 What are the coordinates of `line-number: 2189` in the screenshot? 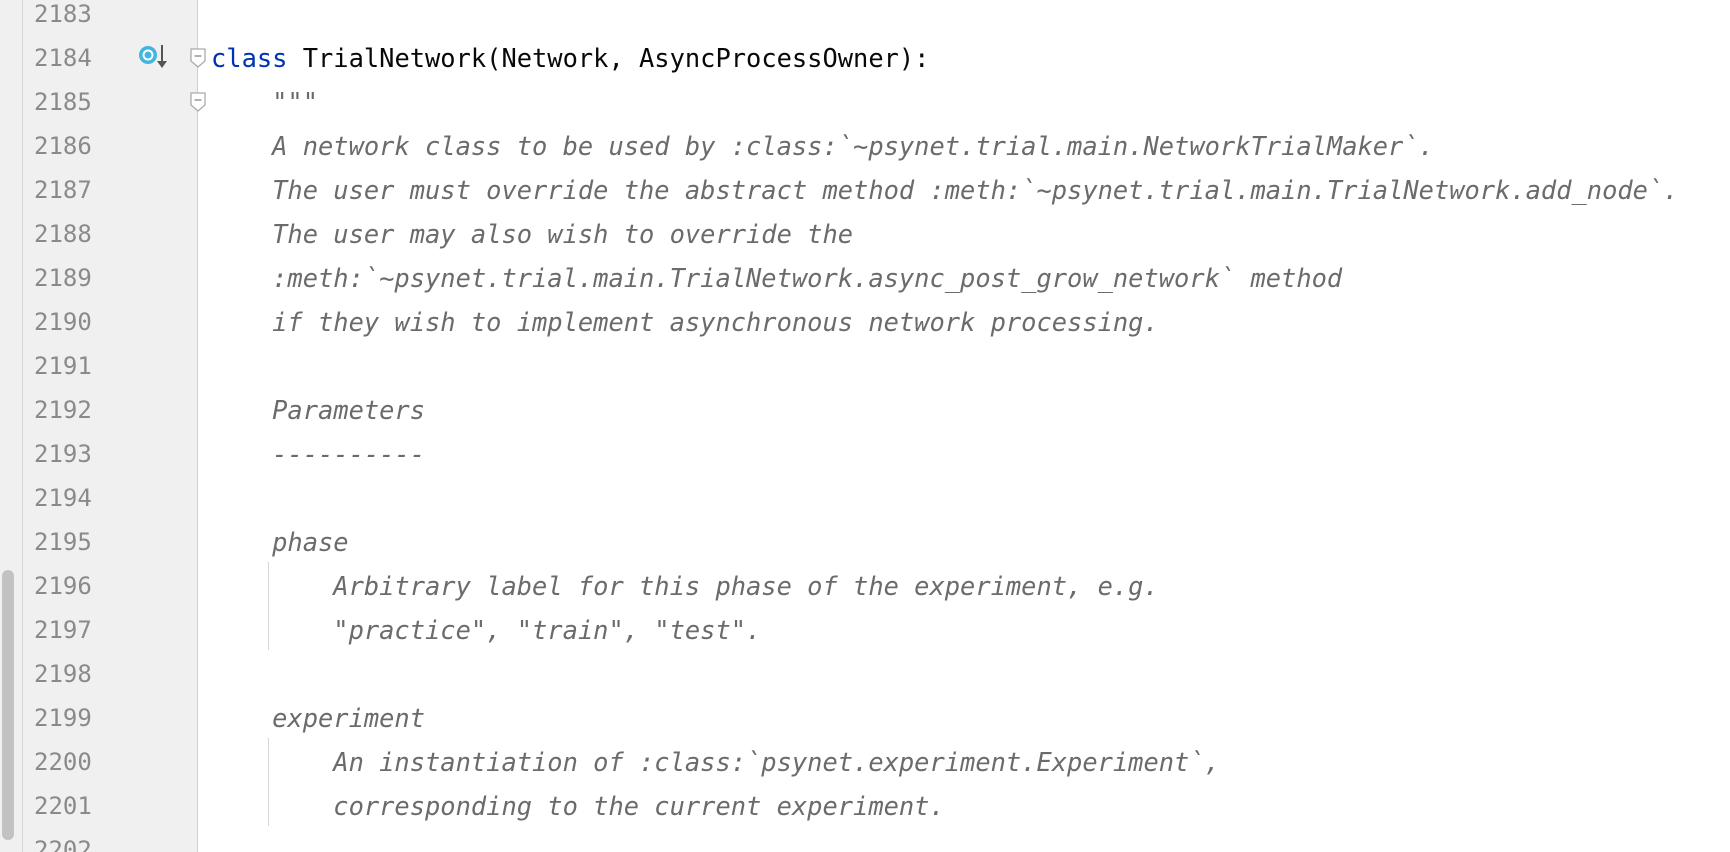 It's located at (63, 278).